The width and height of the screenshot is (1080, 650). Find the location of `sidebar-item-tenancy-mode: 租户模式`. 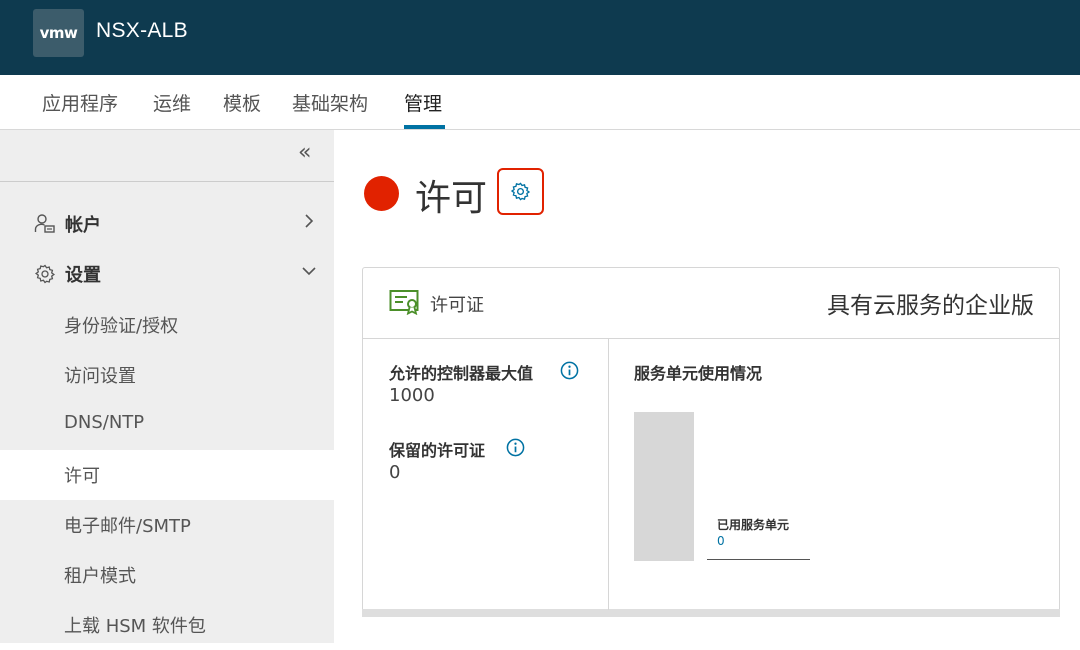

sidebar-item-tenancy-mode: 租户模式 is located at coordinates (167, 575).